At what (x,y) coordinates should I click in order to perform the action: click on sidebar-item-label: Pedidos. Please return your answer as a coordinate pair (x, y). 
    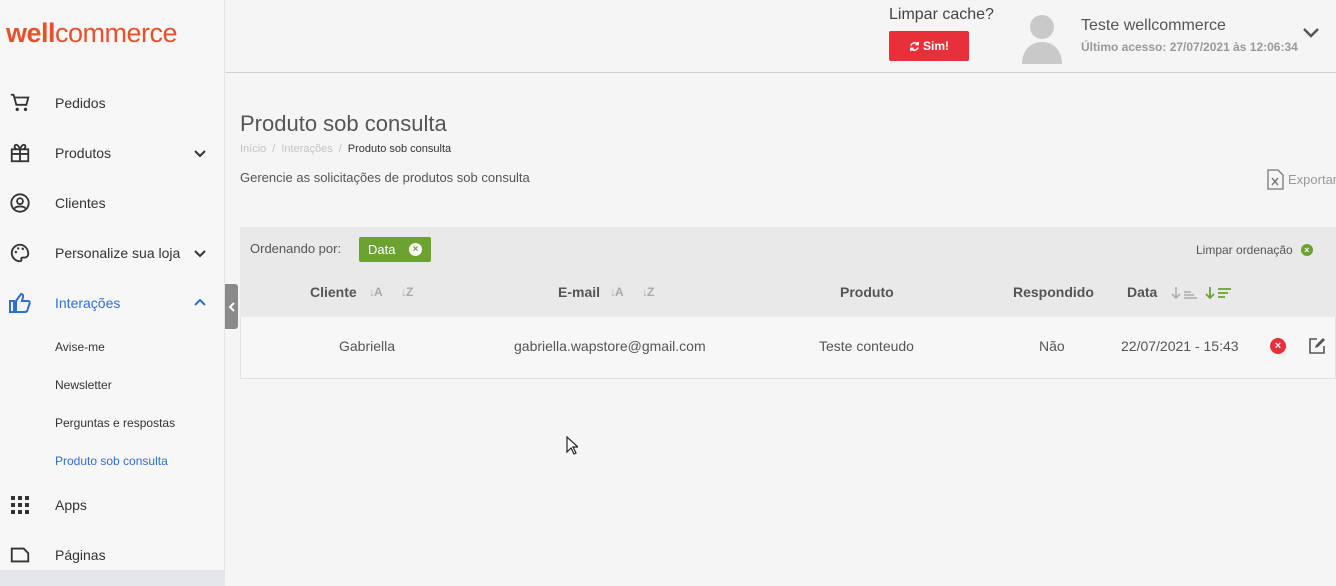
    Looking at the image, I should click on (80, 103).